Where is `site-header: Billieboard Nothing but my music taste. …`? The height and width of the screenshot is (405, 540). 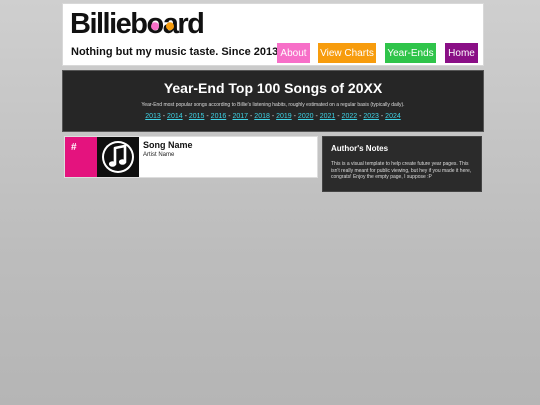
site-header: Billieboard Nothing but my music taste. … is located at coordinates (273, 34).